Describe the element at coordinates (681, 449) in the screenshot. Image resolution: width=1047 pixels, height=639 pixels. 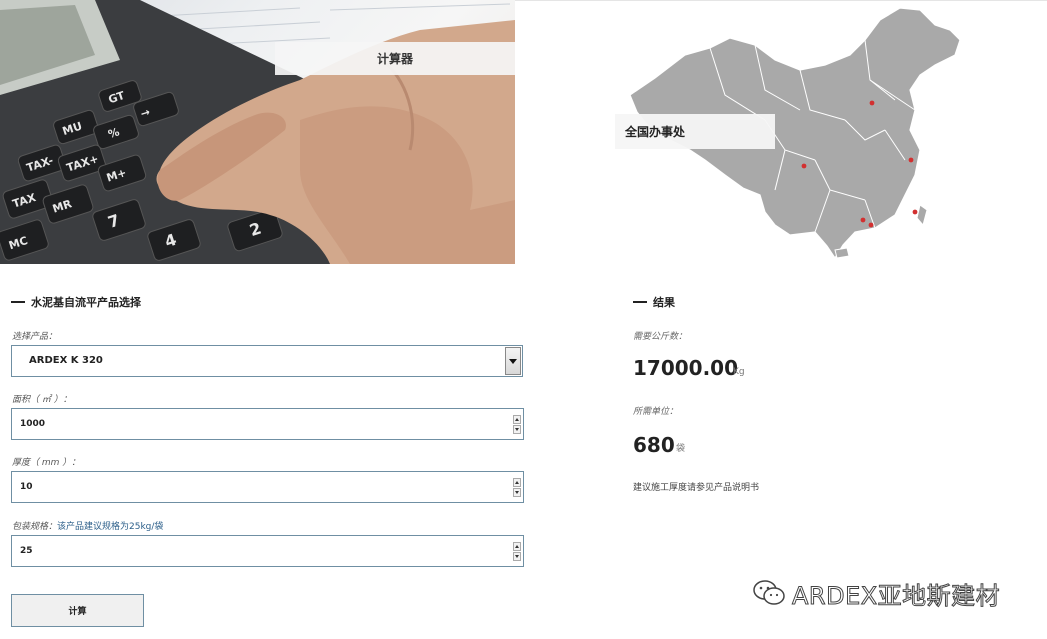
I see `bags-unit: 袋` at that location.